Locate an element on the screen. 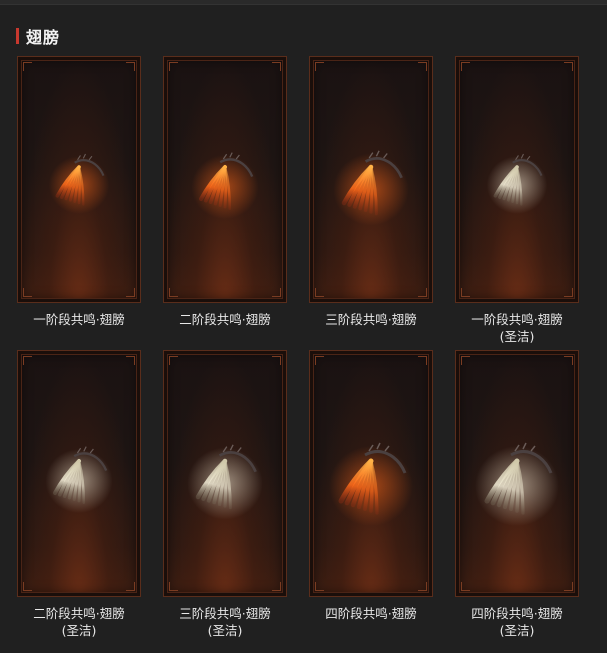  wing-label: 三阶段共鸣·翅膀 is located at coordinates (371, 319).